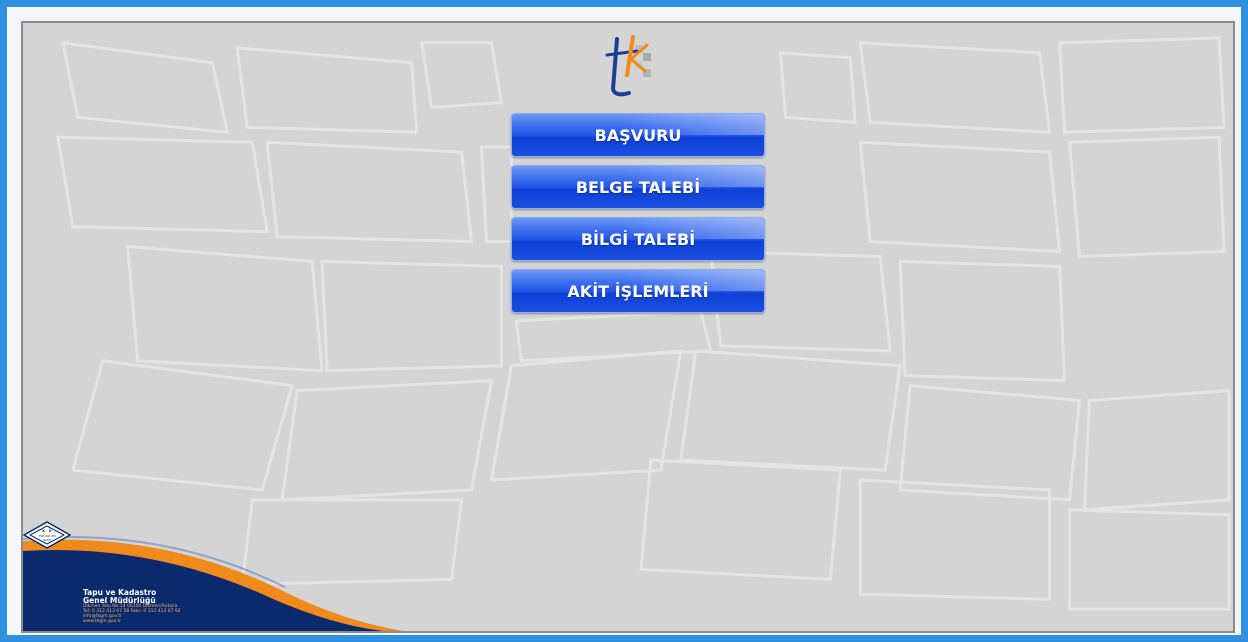 The width and height of the screenshot is (1248, 642). What do you see at coordinates (46, 530) in the screenshot?
I see `seal-text-top: K · Ü` at bounding box center [46, 530].